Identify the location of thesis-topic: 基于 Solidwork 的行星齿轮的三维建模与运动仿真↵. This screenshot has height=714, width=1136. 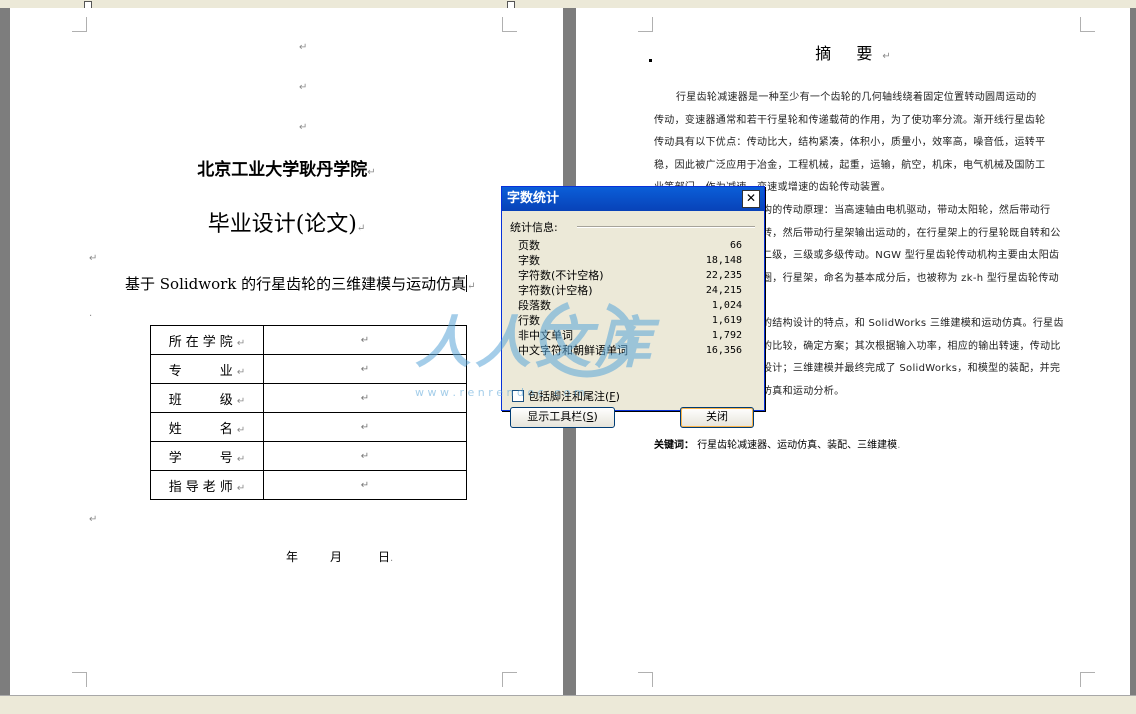
(300, 284).